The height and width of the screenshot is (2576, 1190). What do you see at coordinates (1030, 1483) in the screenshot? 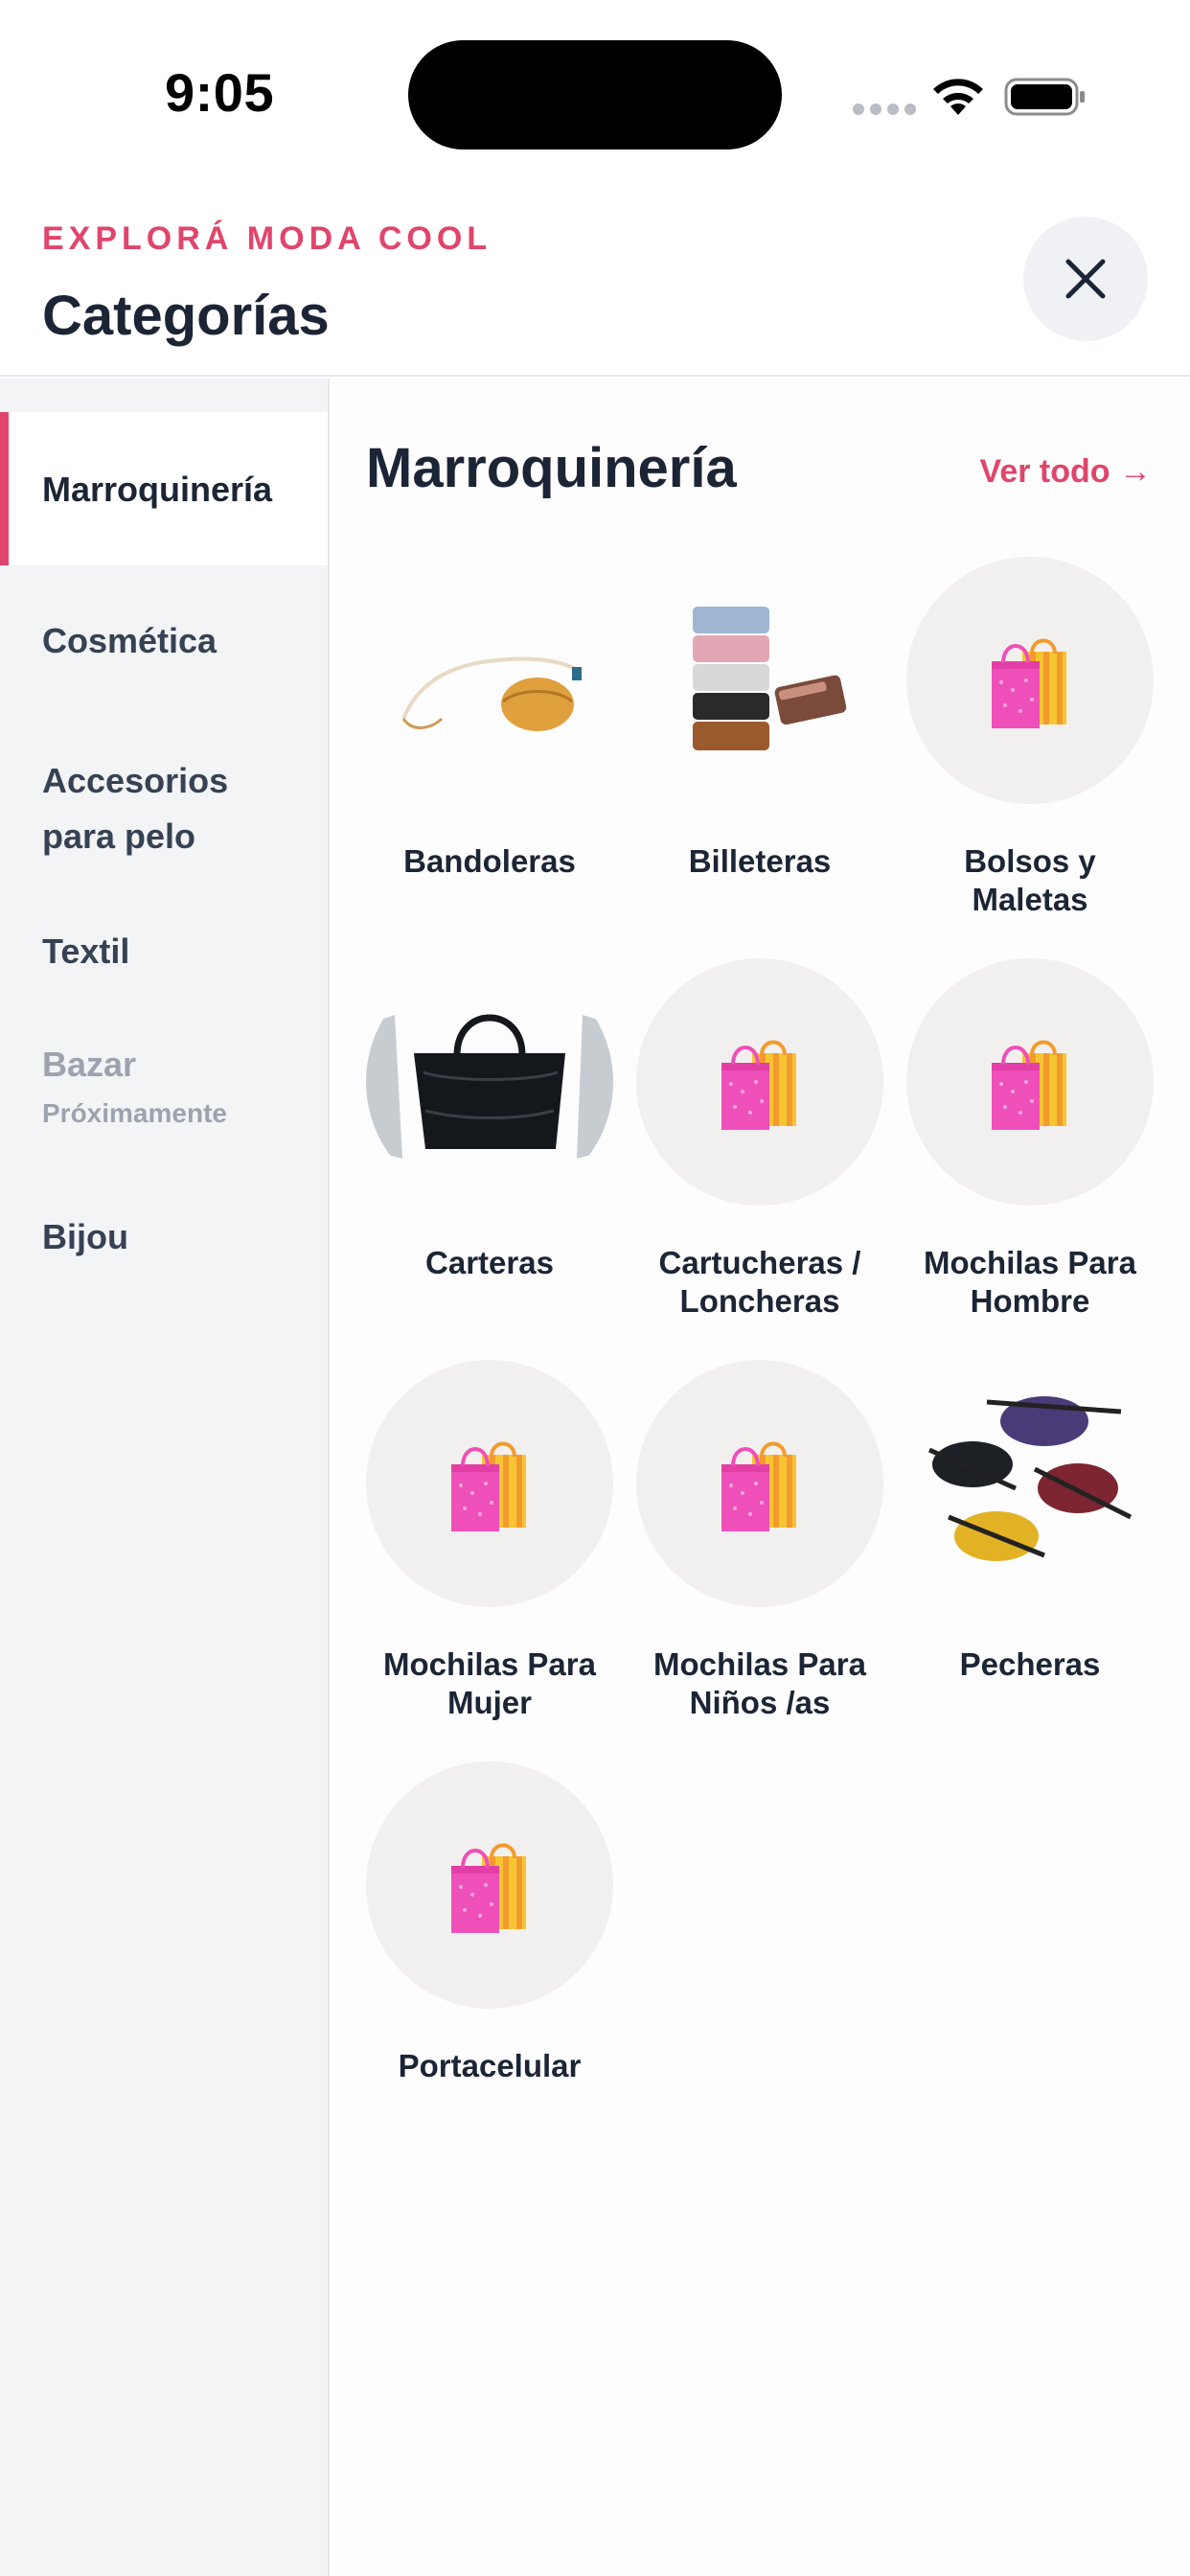
I see `fanny-packs-photo` at bounding box center [1030, 1483].